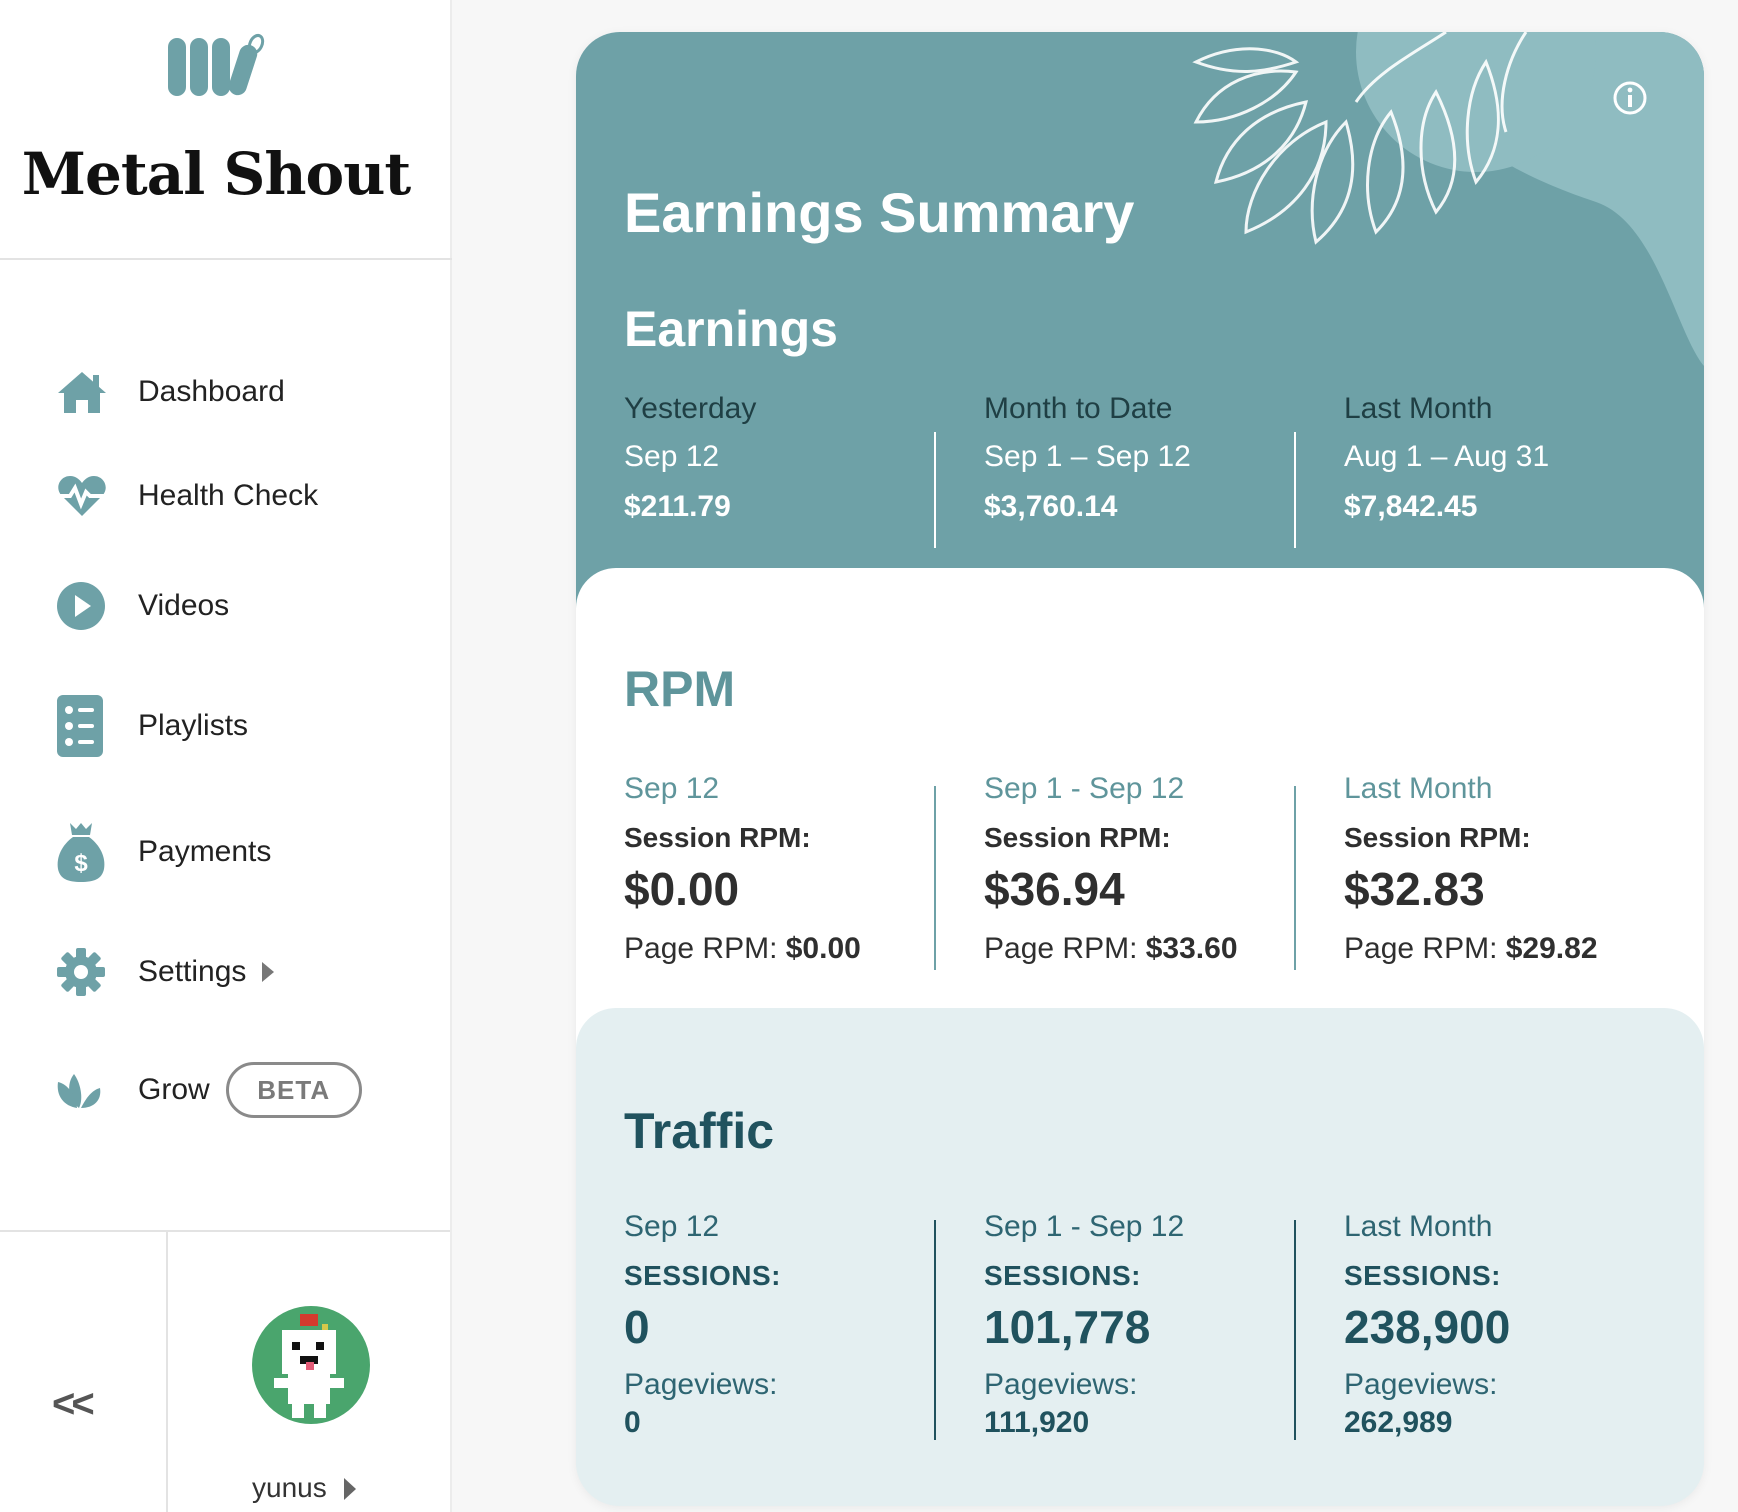 The image size is (1738, 1512). I want to click on earnings-range: Sep 1 – Sep 12, so click(1087, 456).